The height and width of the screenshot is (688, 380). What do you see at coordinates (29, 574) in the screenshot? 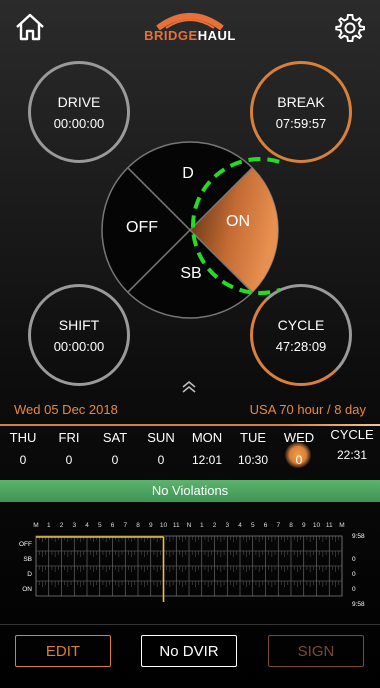
I see `row-label: D` at bounding box center [29, 574].